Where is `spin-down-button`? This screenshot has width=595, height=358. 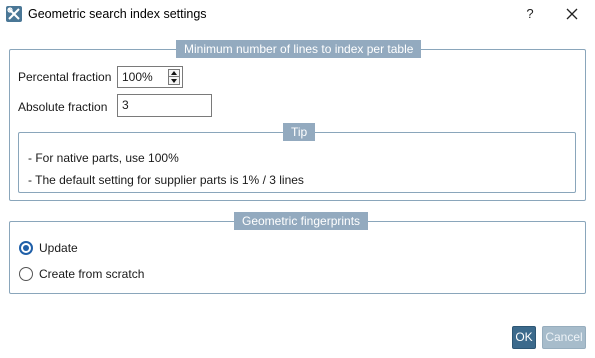
spin-down-button is located at coordinates (174, 81).